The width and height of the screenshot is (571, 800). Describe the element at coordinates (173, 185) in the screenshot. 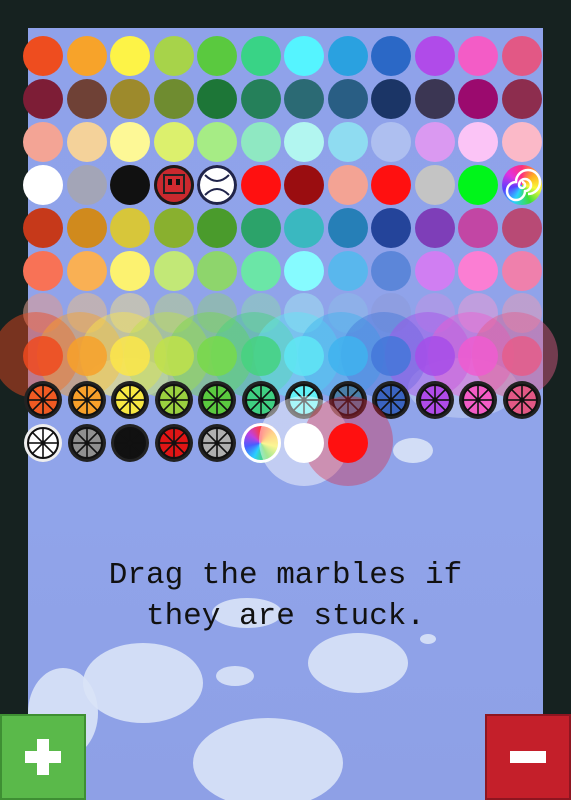

I see `face-marble` at that location.